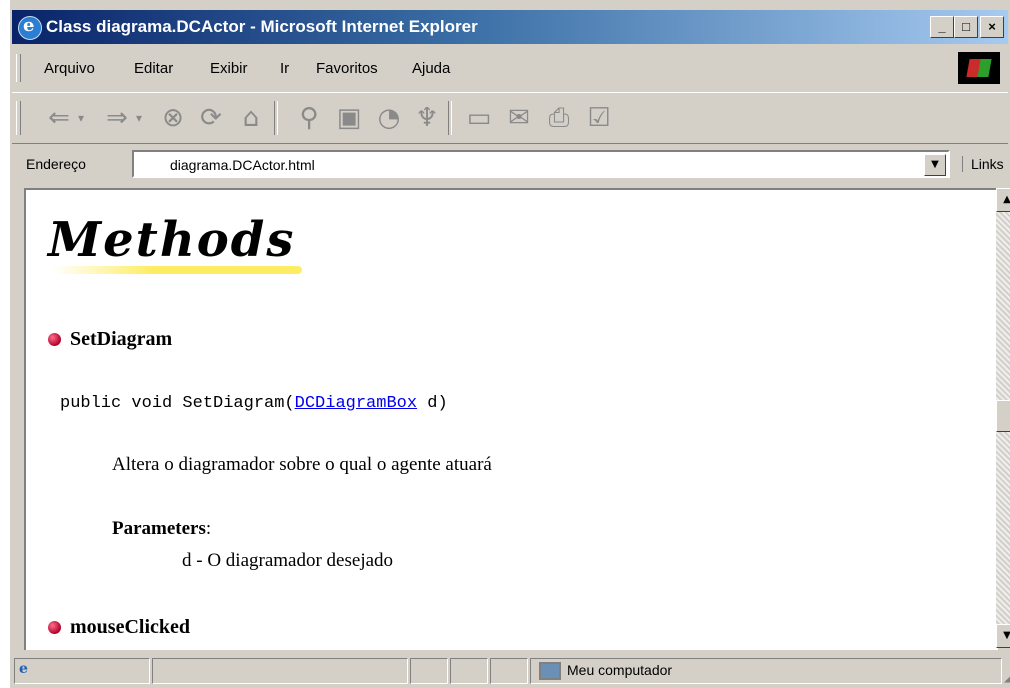 The image size is (1010, 688). Describe the element at coordinates (347, 68) in the screenshot. I see `menu-favoritos: Favoritos` at that location.